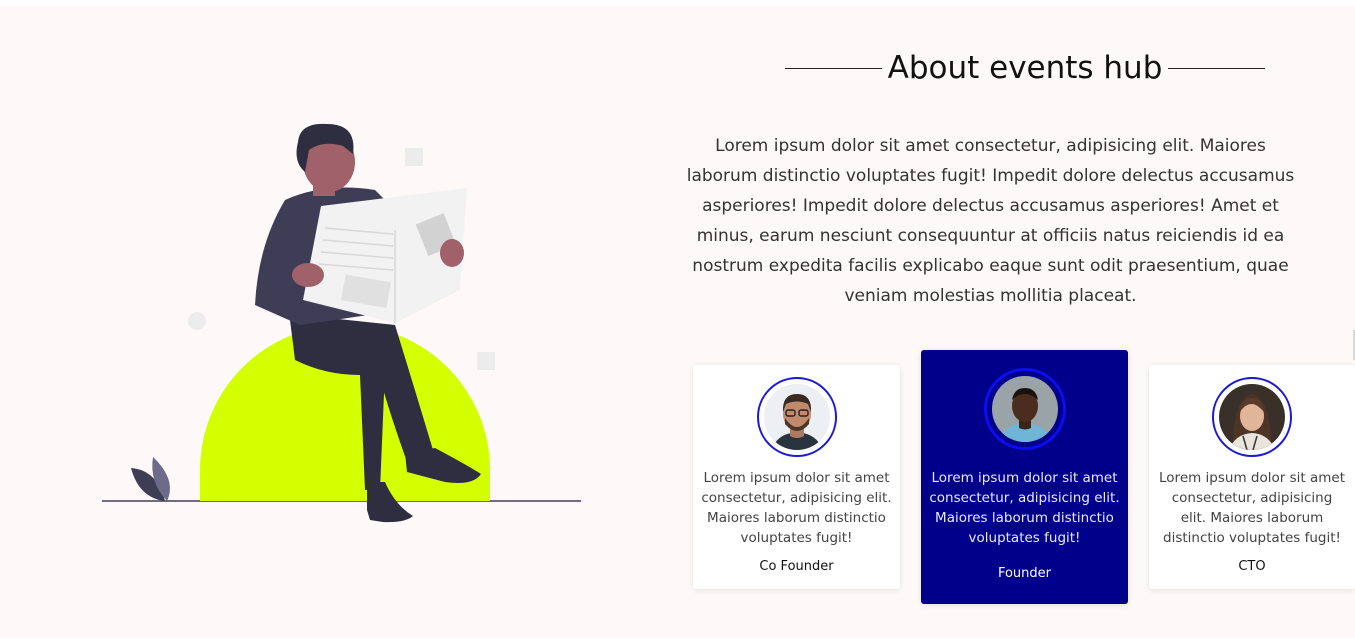 Image resolution: width=1355 pixels, height=638 pixels. What do you see at coordinates (677, 3) in the screenshot?
I see `top-bar` at bounding box center [677, 3].